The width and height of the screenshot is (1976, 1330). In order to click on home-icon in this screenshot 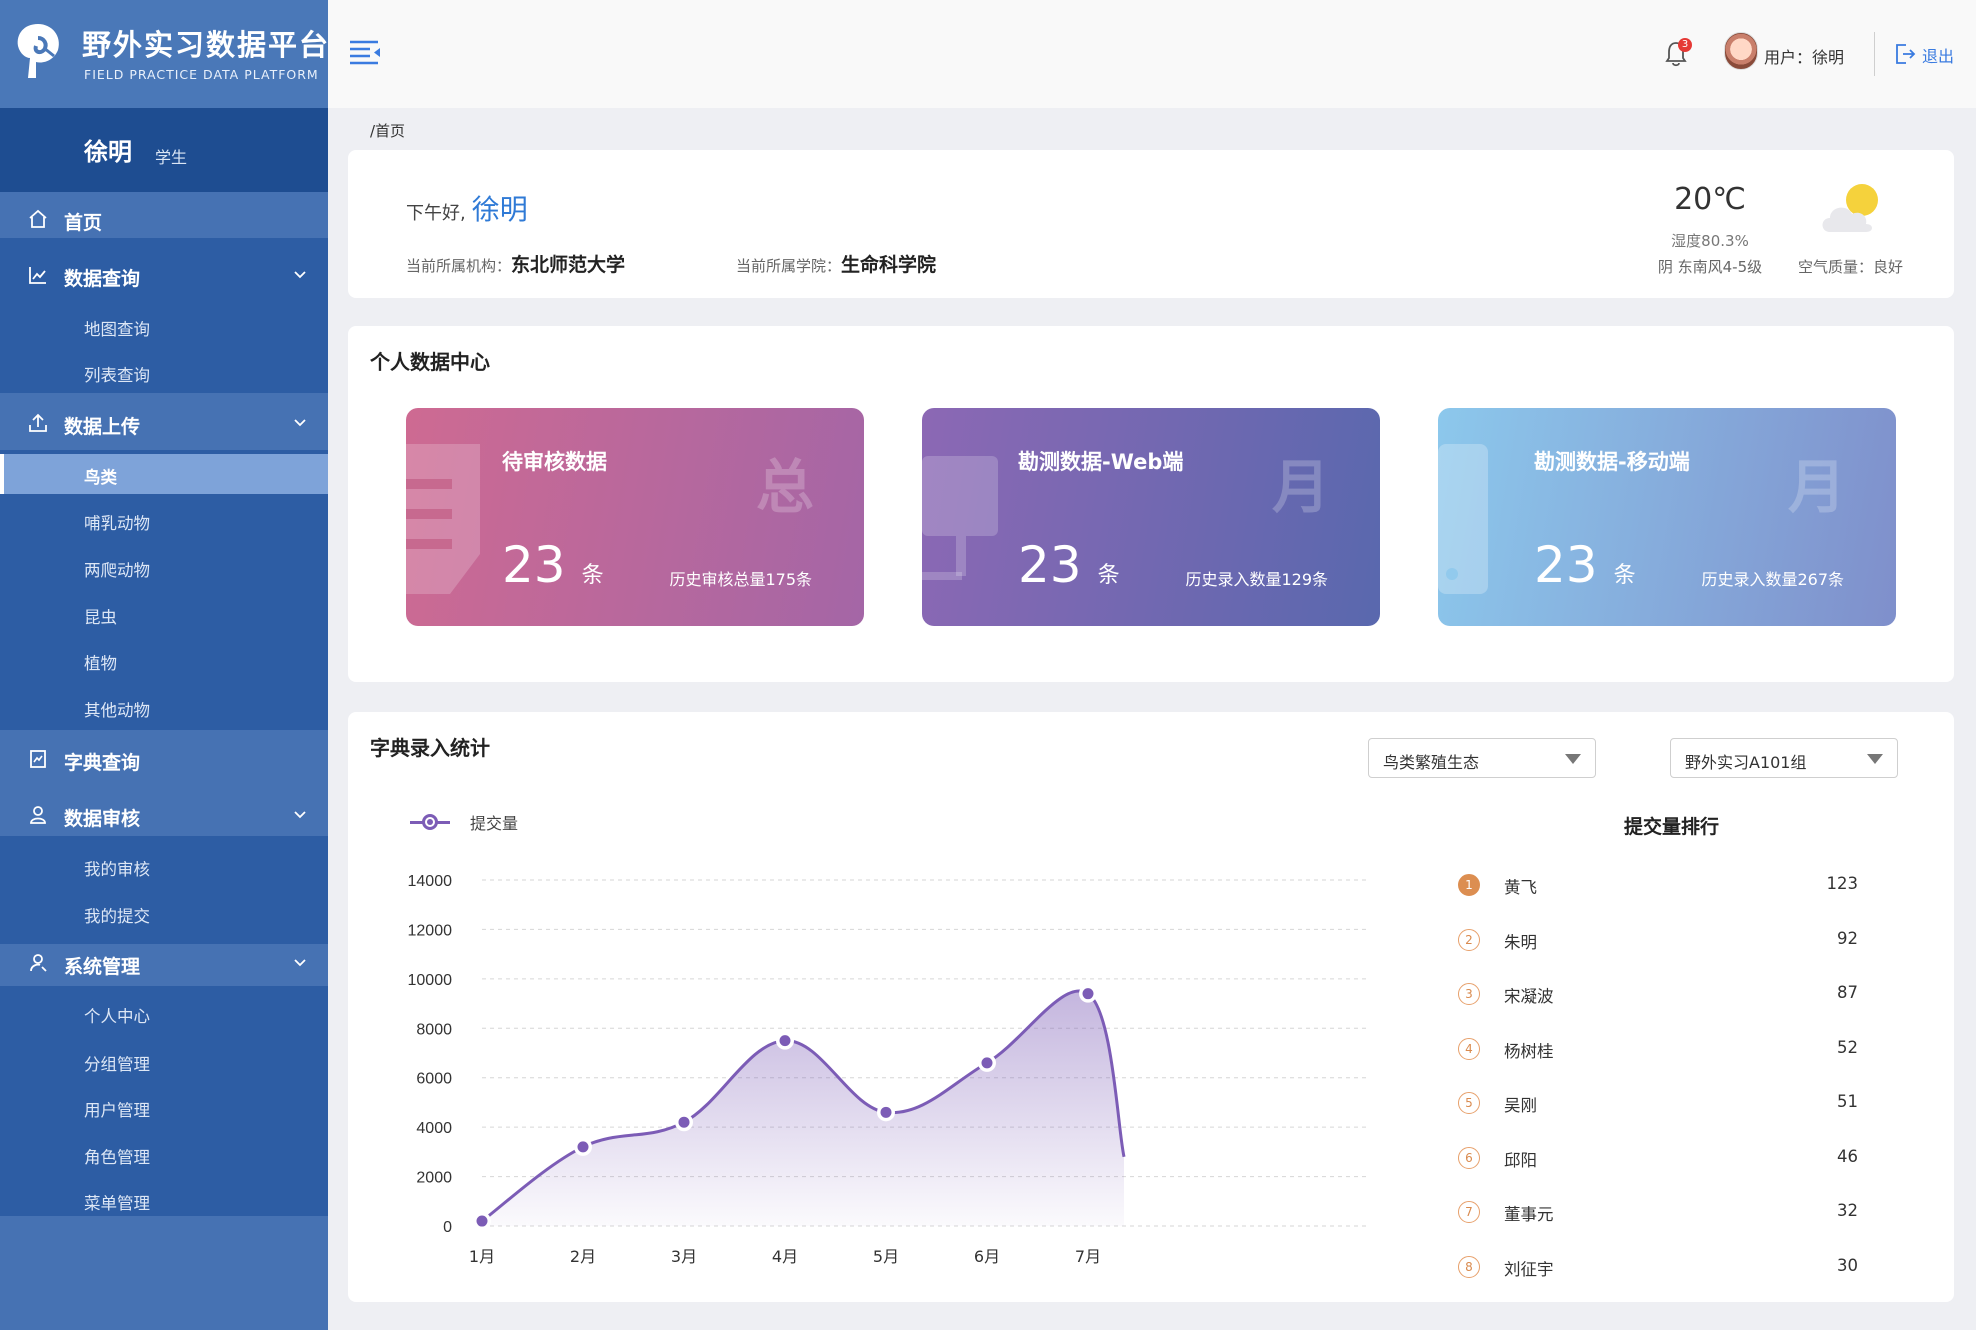, I will do `click(38, 218)`.